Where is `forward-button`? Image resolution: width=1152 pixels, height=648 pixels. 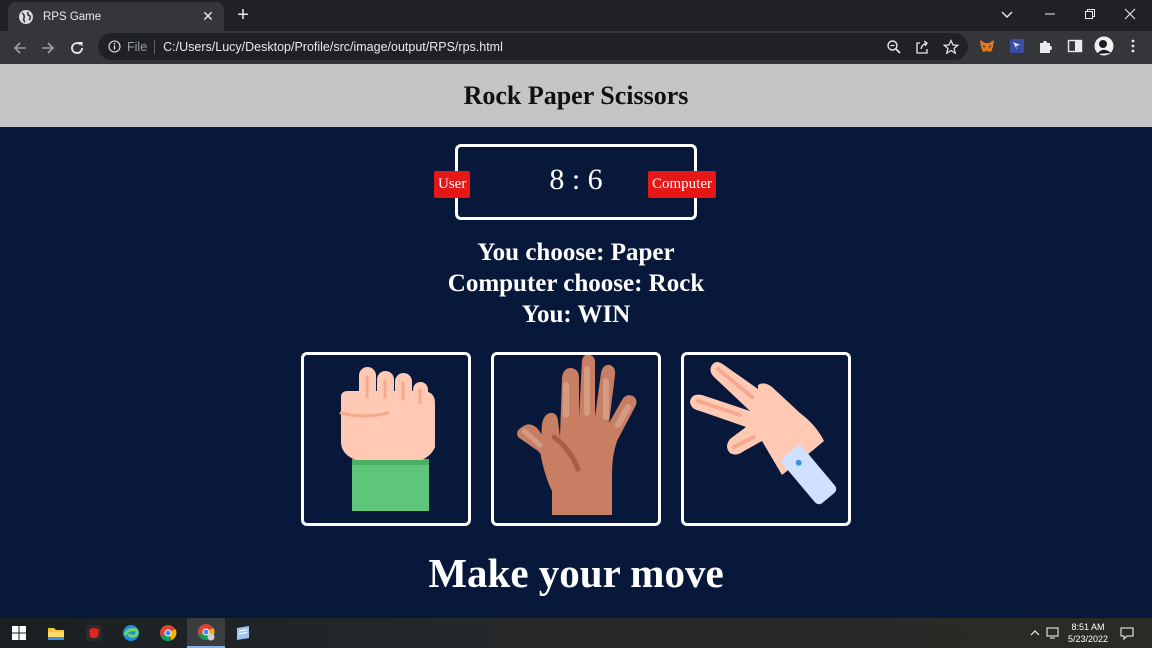 forward-button is located at coordinates (48, 48).